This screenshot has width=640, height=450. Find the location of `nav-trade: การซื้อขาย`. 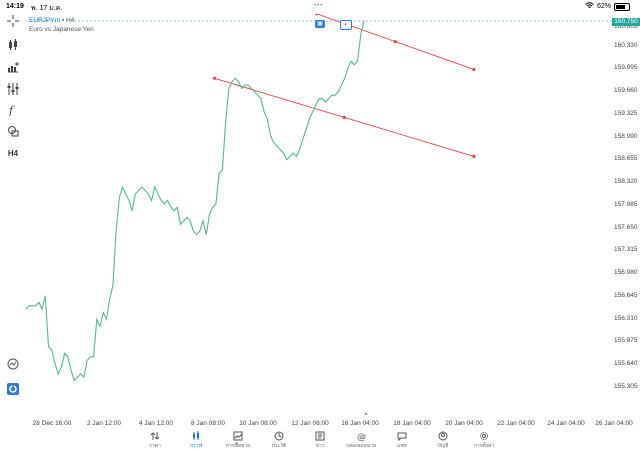

nav-trade: การซื้อขาย is located at coordinates (238, 440).